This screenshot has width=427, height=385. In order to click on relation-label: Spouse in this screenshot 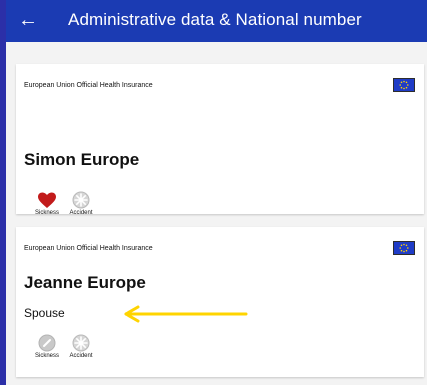, I will do `click(44, 313)`.